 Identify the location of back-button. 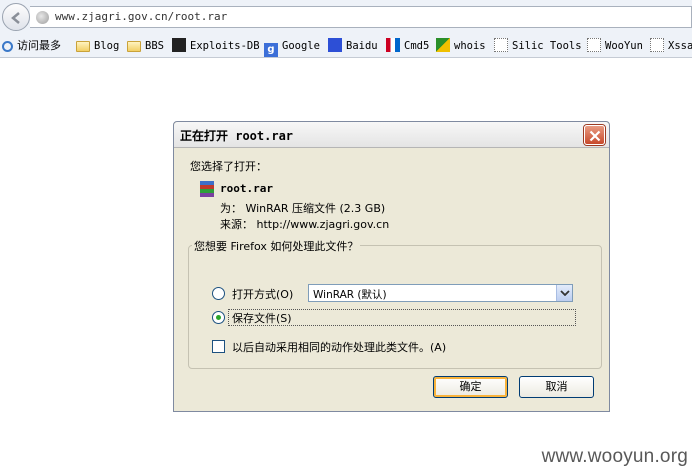
(16, 17).